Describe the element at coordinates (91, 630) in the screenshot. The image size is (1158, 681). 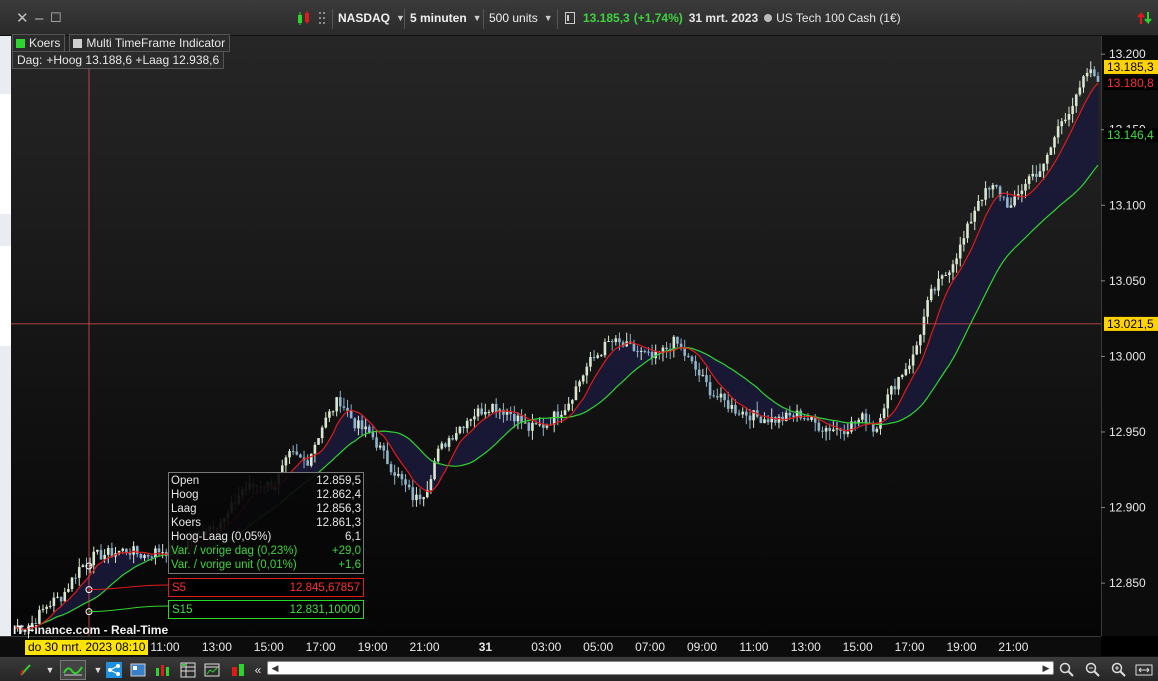
I see `data-source-label: IT-Finance.com - Real-Time` at that location.